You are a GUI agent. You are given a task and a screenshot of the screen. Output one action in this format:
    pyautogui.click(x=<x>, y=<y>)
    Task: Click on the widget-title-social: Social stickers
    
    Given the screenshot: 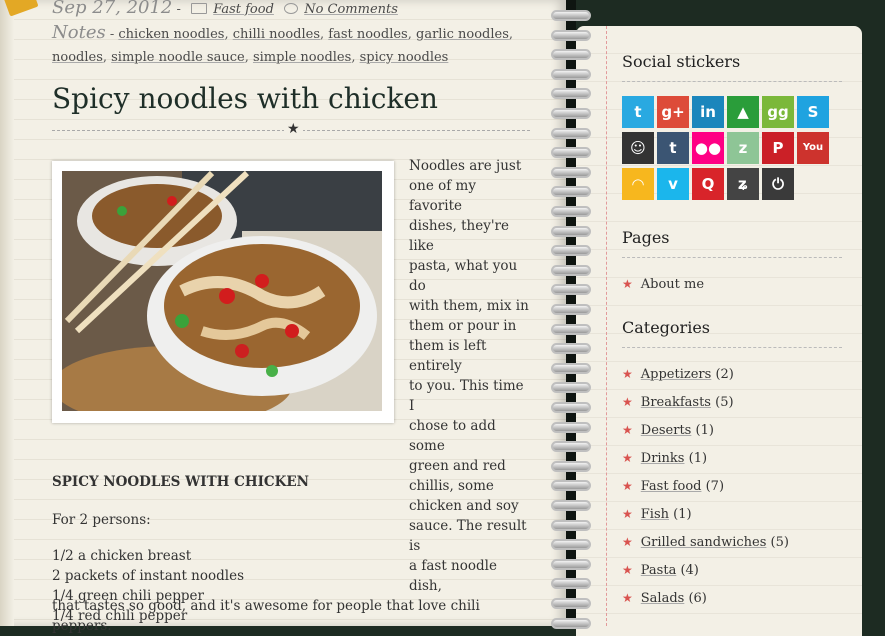 What is the action you would take?
    pyautogui.click(x=681, y=61)
    